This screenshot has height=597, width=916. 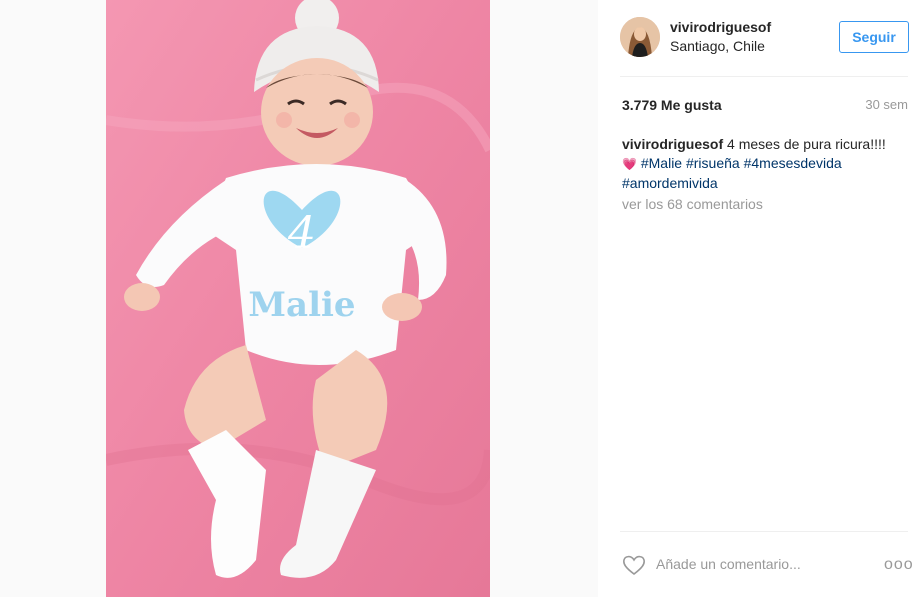 What do you see at coordinates (713, 163) in the screenshot?
I see `hashtag-risuena: #risueña` at bounding box center [713, 163].